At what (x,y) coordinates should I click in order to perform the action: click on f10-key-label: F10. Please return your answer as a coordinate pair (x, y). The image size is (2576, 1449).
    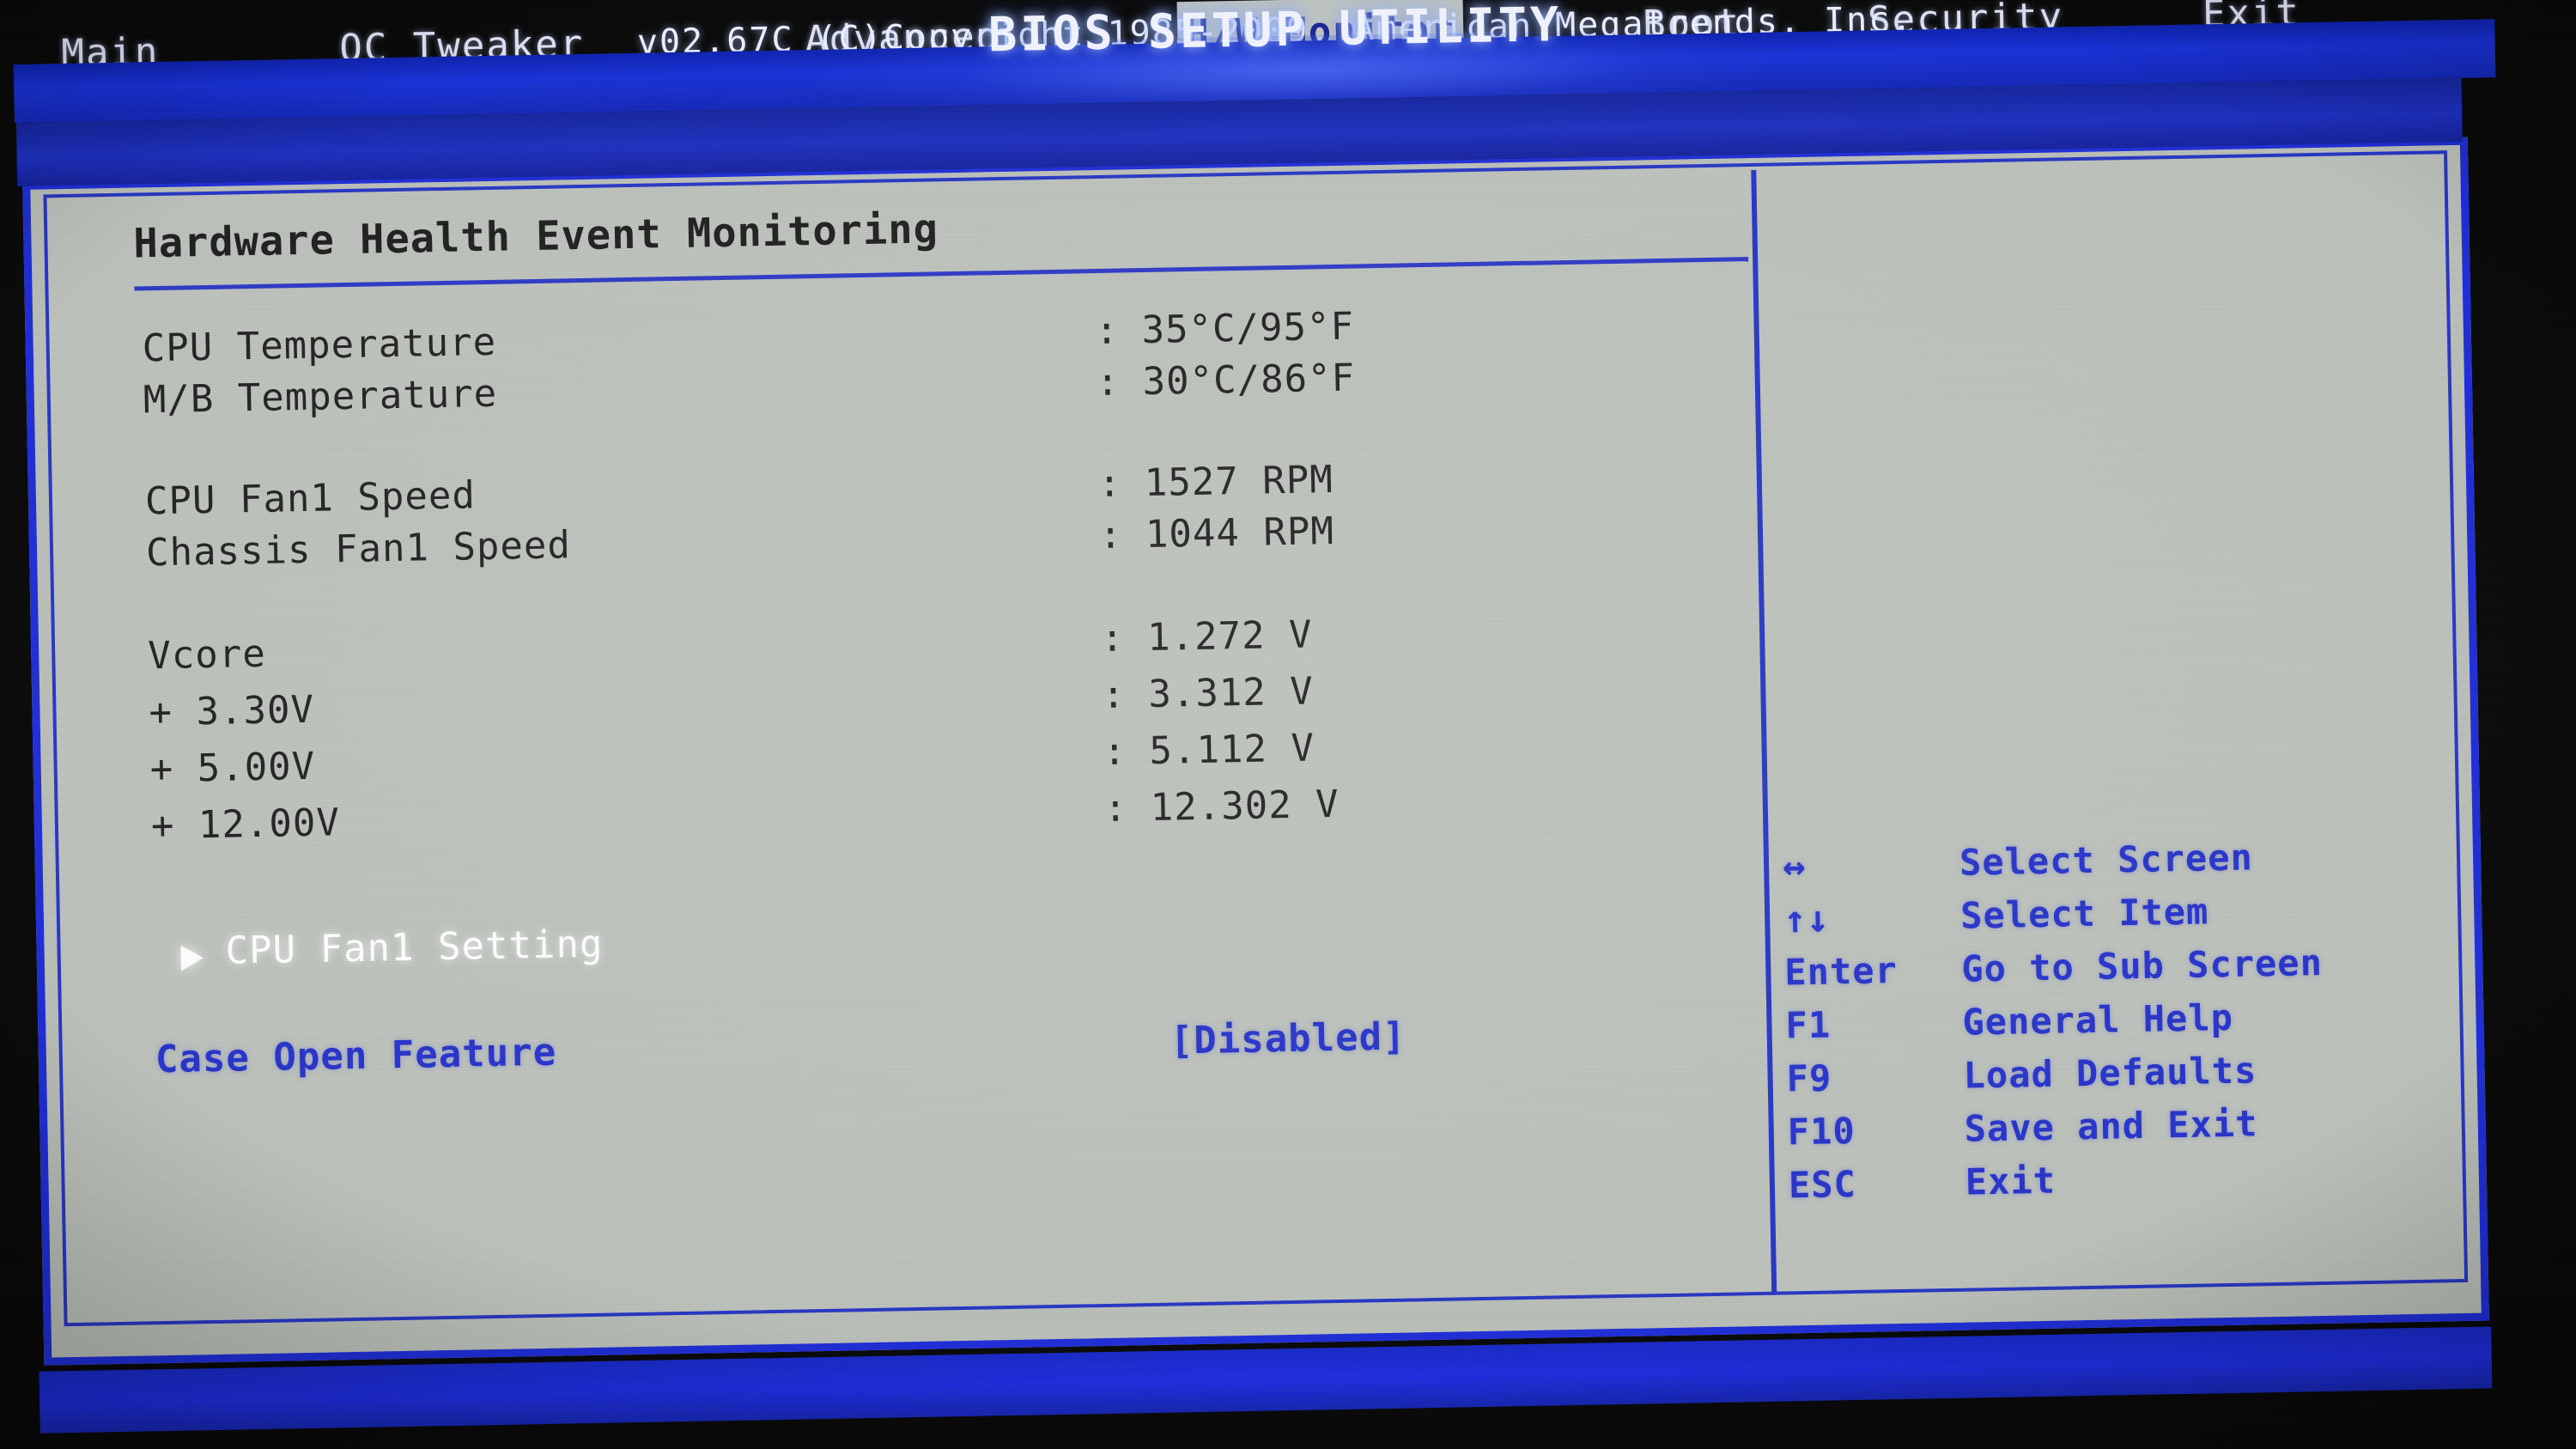
    Looking at the image, I should click on (1821, 1131).